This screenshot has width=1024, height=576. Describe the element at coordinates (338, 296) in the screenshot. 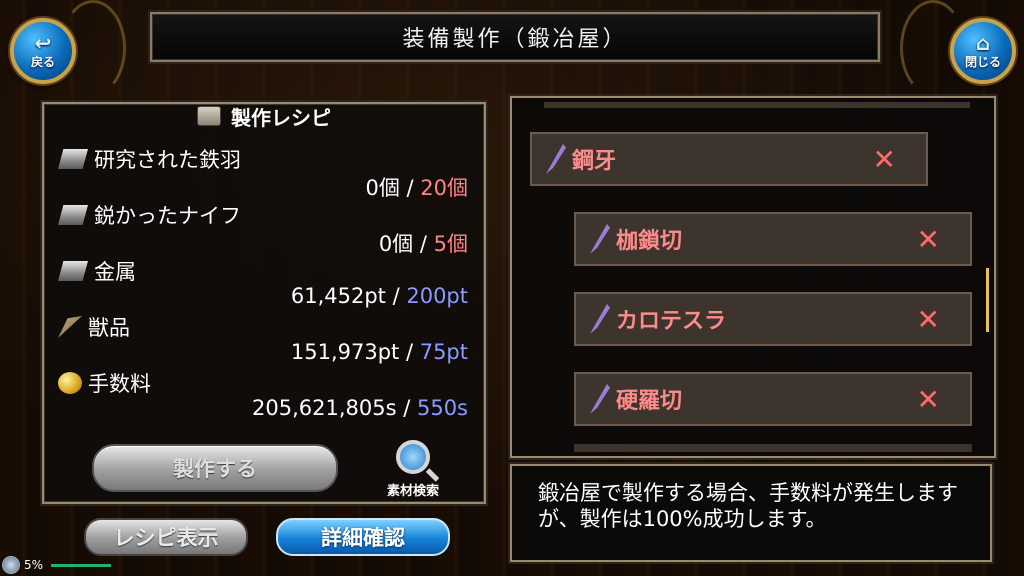

I see `owned-count: 61,452pt` at that location.